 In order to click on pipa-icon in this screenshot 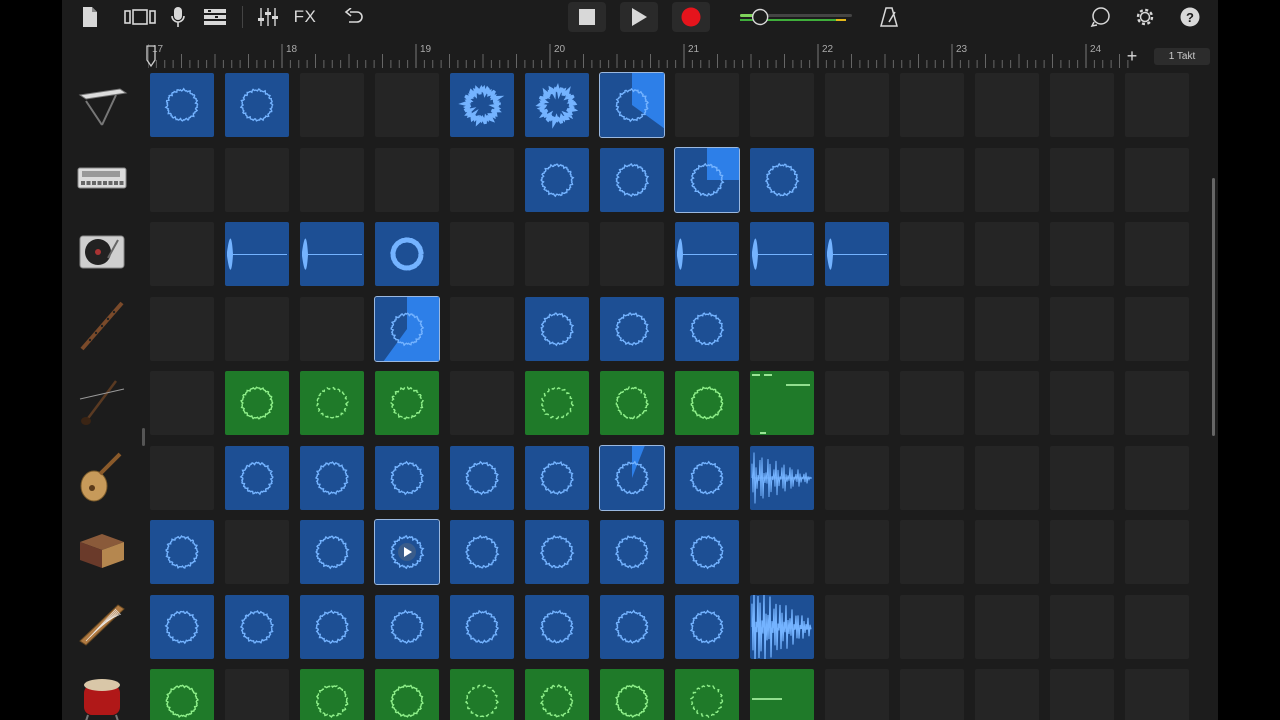, I will do `click(102, 476)`.